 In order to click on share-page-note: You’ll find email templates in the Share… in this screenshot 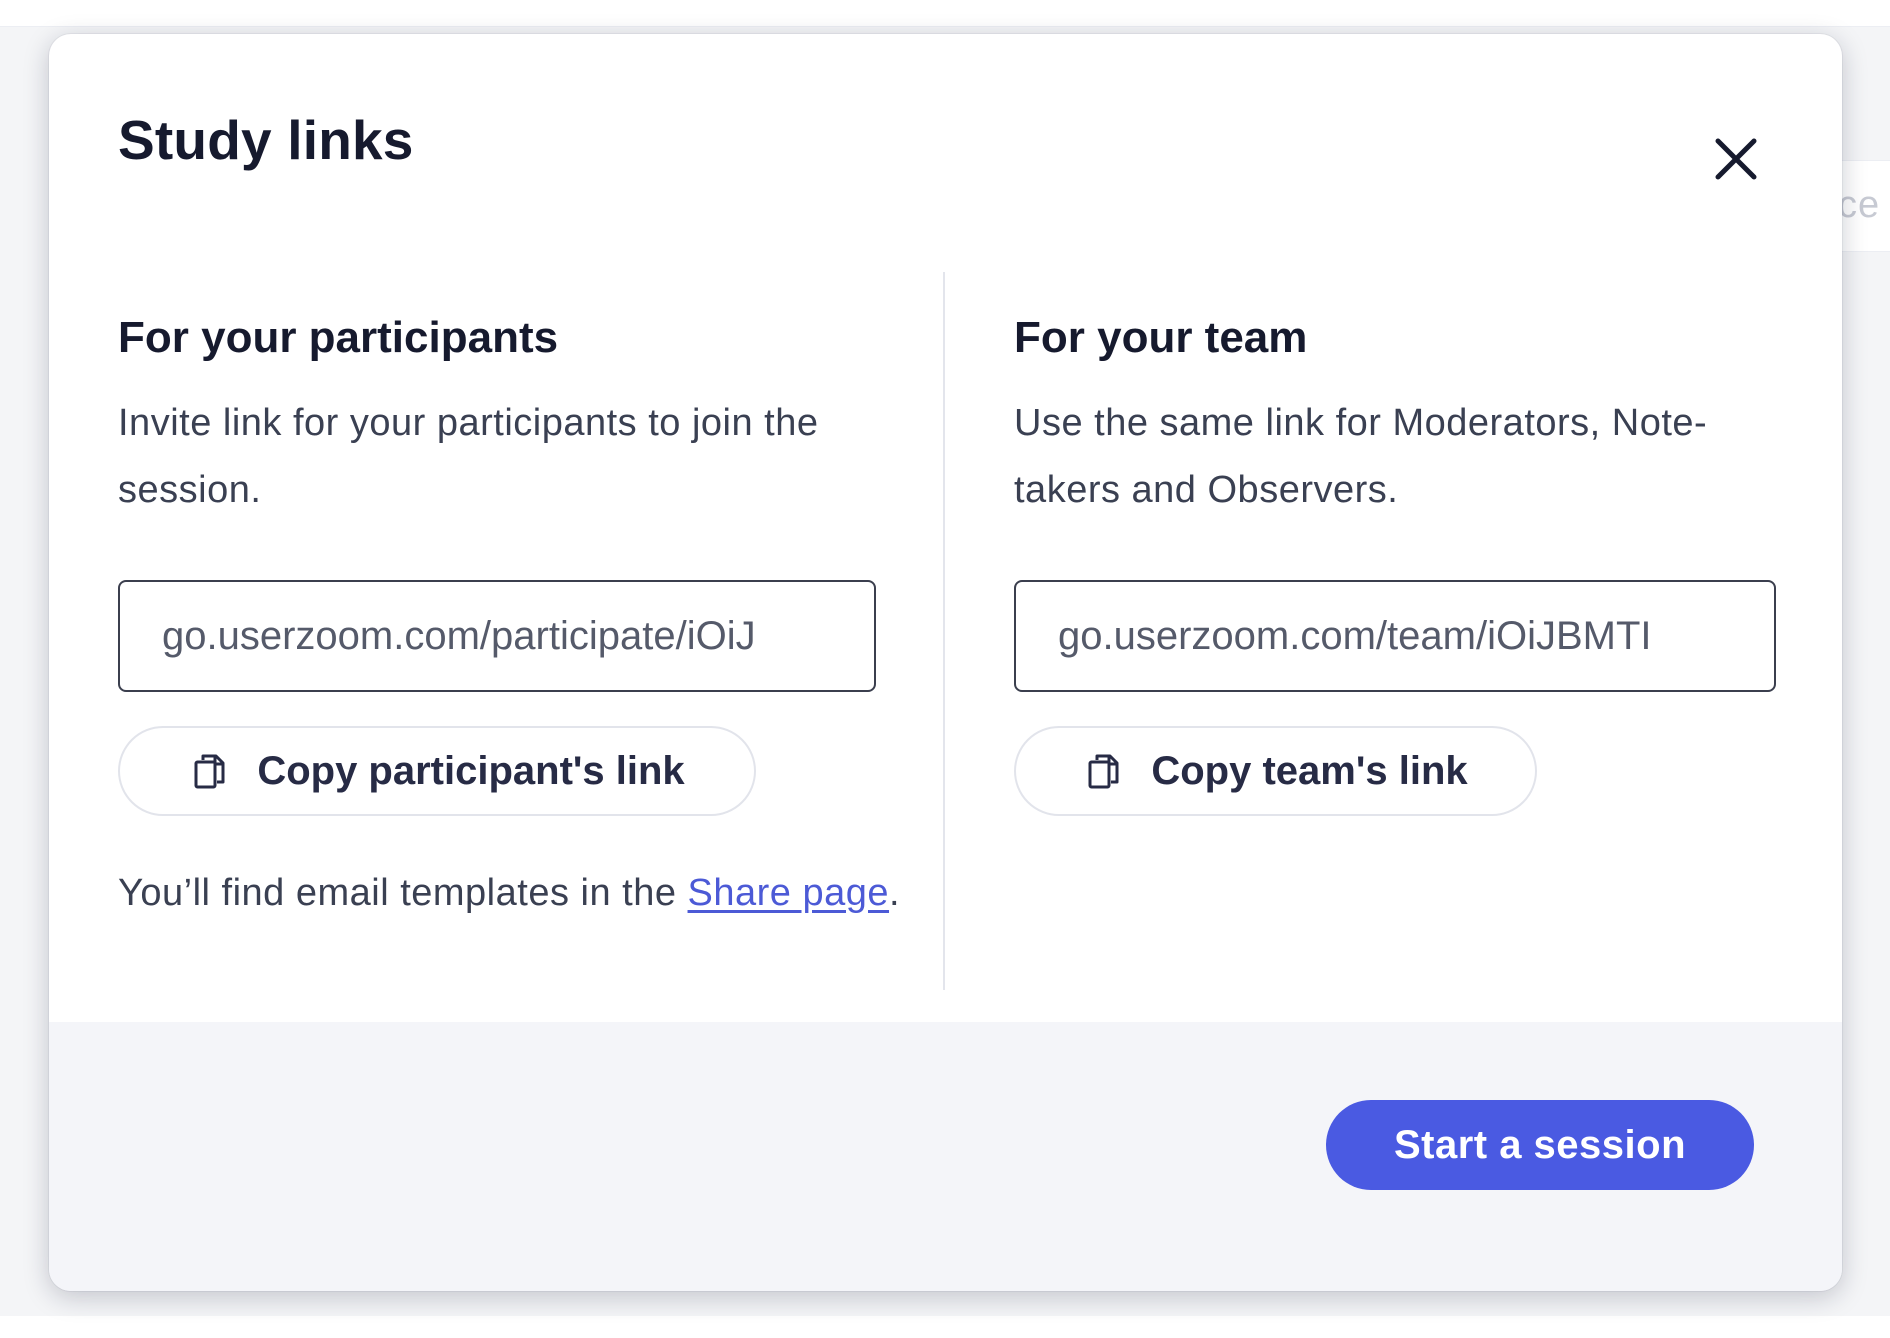, I will do `click(513, 893)`.